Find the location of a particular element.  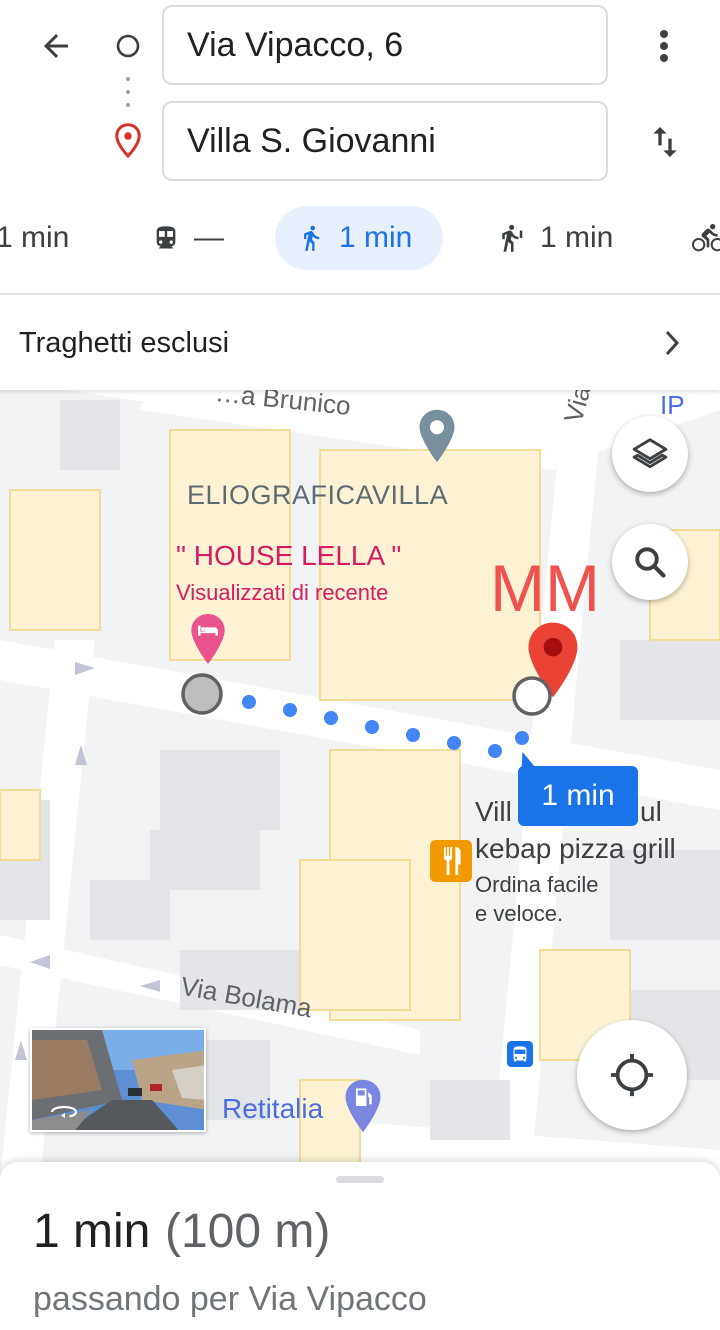

map-annotation-mm: MM is located at coordinates (545, 588).